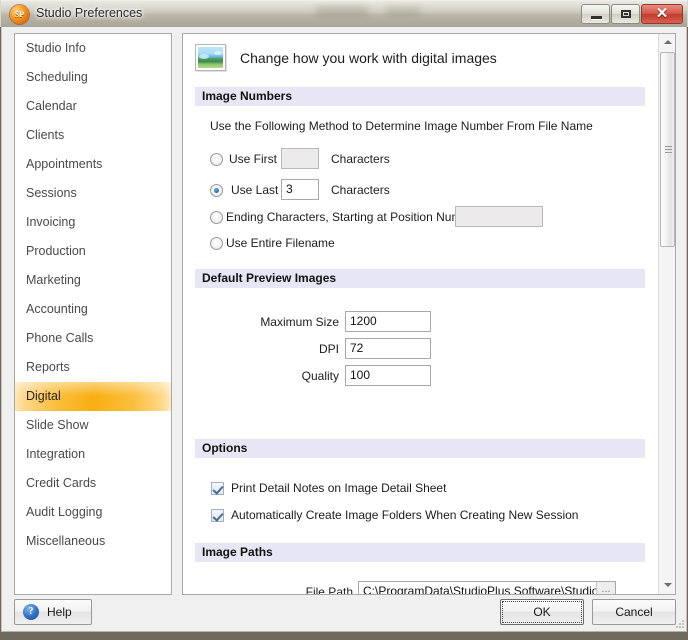 Image resolution: width=688 pixels, height=640 pixels. Describe the element at coordinates (93, 367) in the screenshot. I see `sidebar-item-reports: Reports` at that location.